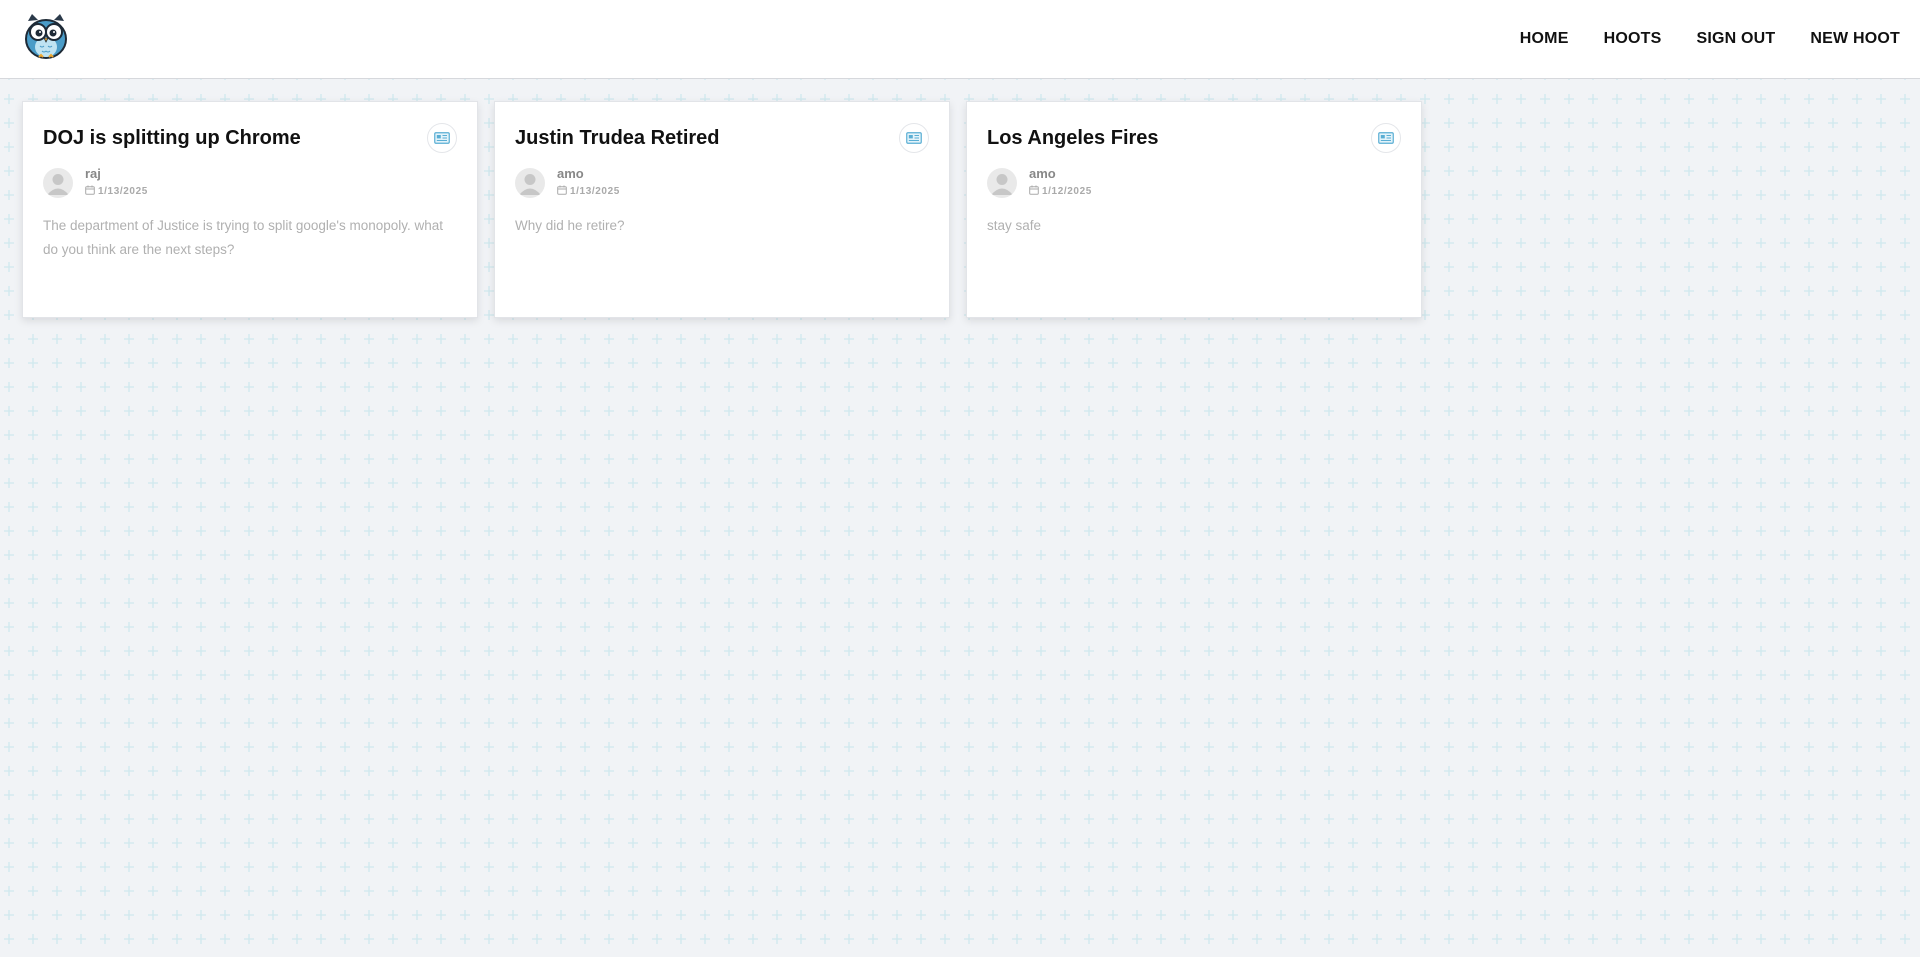 This screenshot has width=1920, height=957. What do you see at coordinates (1855, 39) in the screenshot?
I see `nav-new-hoot-link: NEW HOOT` at bounding box center [1855, 39].